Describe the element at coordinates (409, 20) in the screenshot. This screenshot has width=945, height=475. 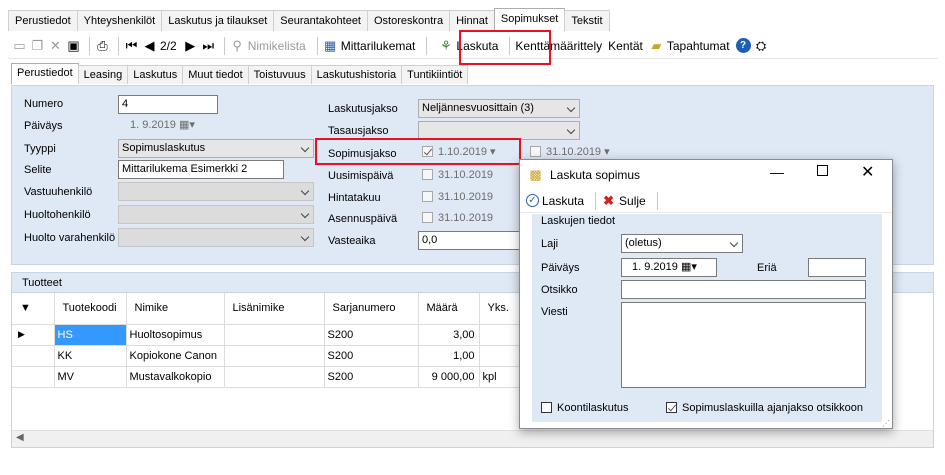
I see `tab-ostoreskontra: Ostoreskontra` at that location.